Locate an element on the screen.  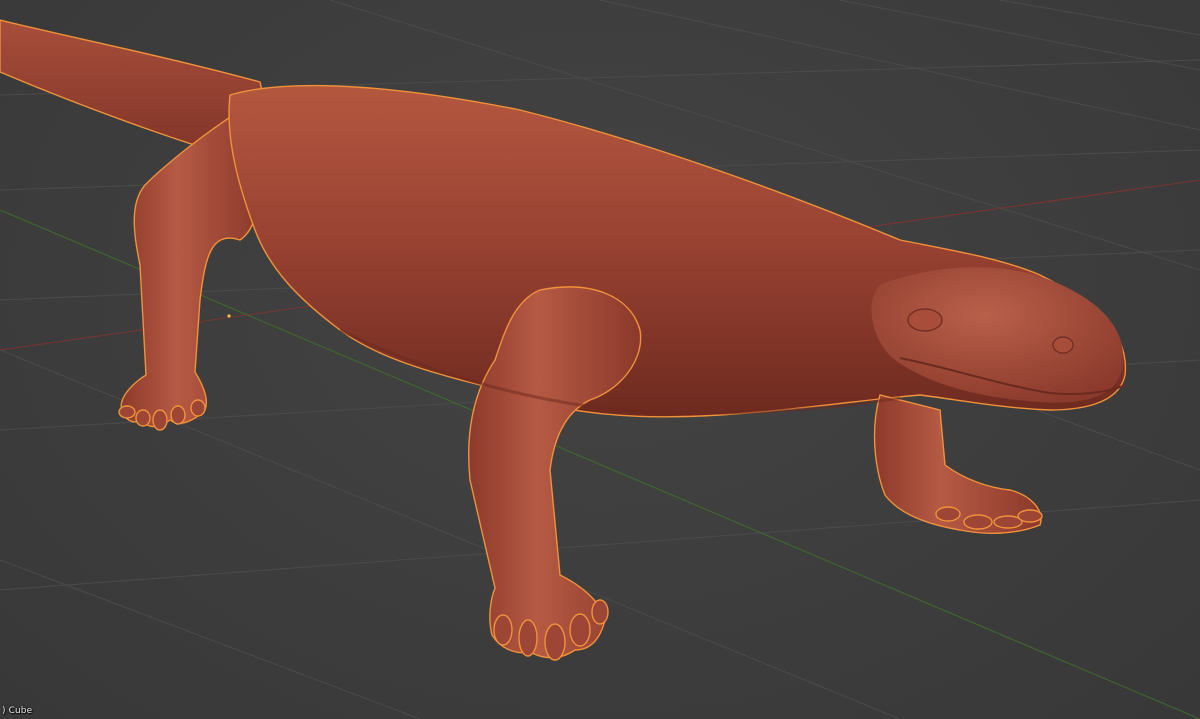
lizard-nostril is located at coordinates (1063, 345).